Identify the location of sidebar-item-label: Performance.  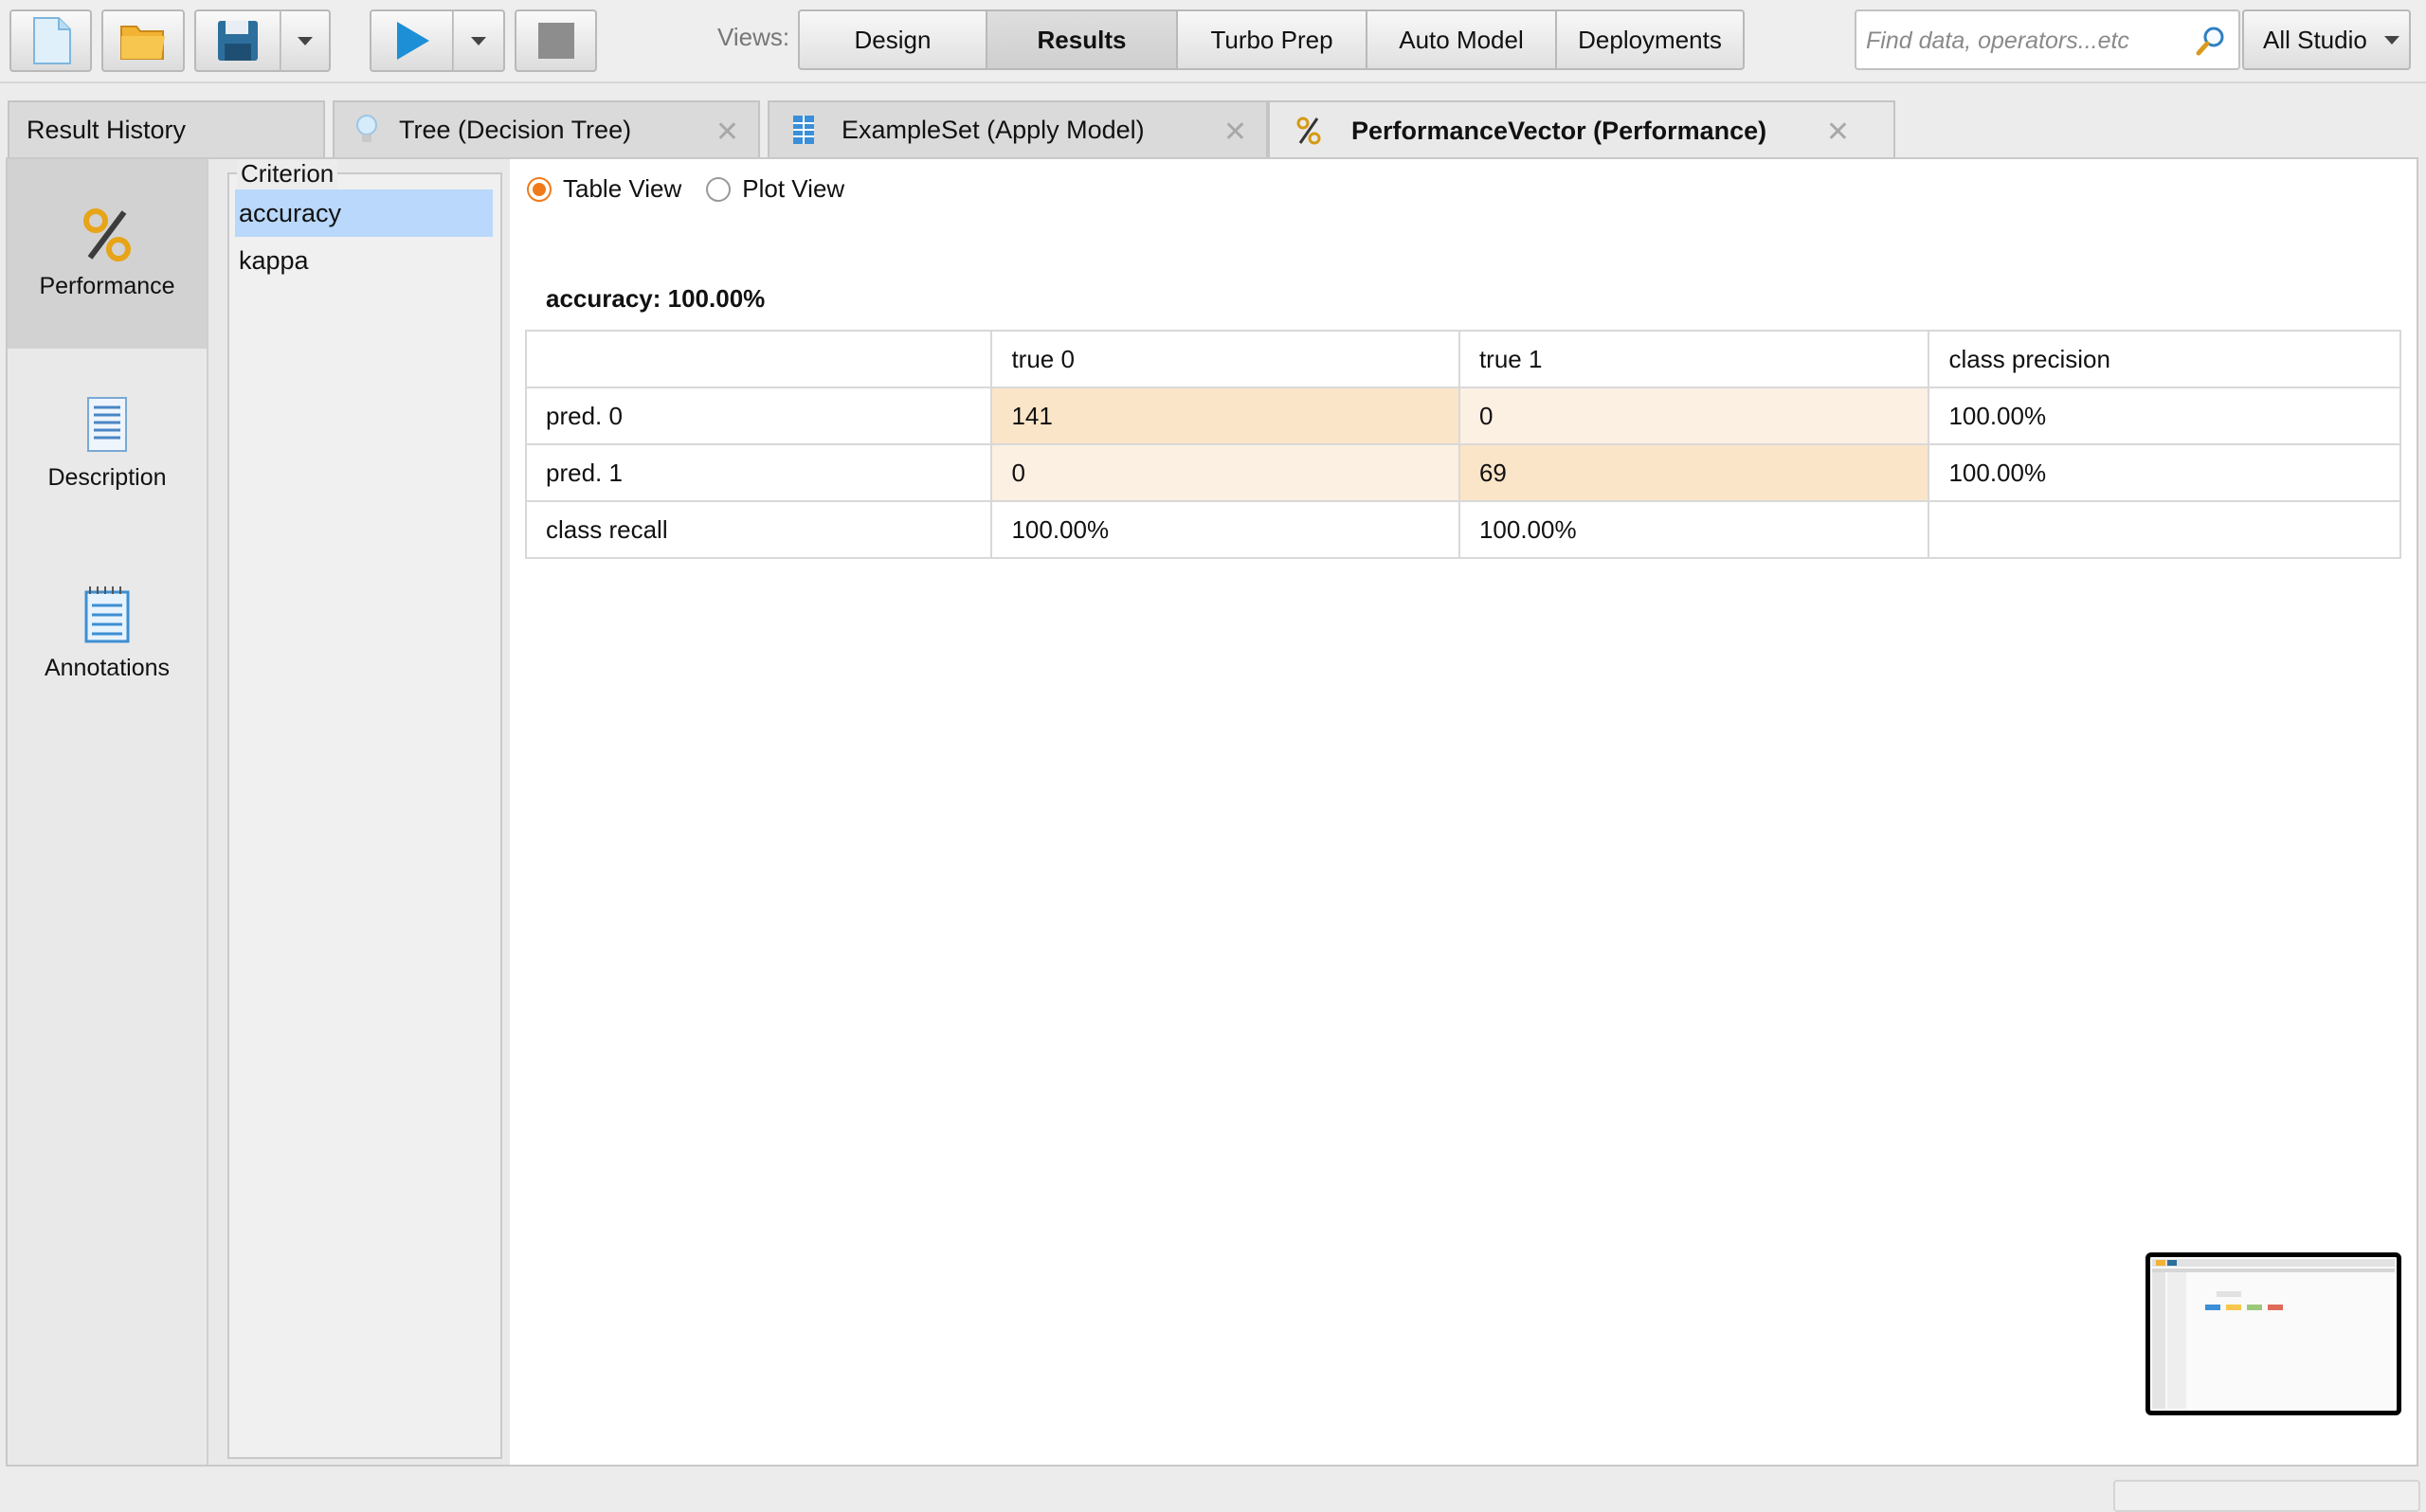
(107, 285).